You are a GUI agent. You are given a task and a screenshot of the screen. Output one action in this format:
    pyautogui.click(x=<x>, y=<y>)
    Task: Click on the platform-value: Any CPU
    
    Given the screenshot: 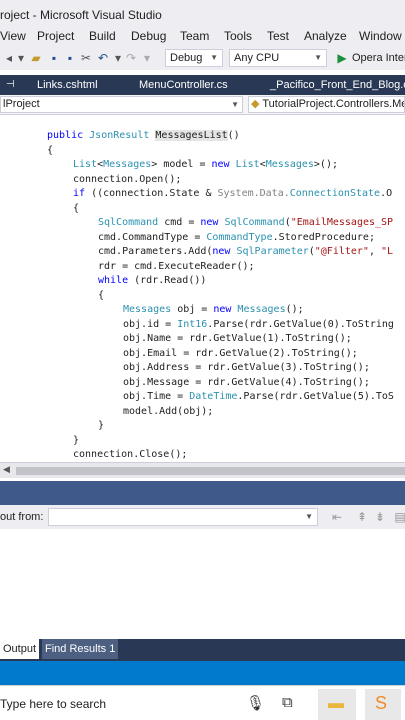 What is the action you would take?
    pyautogui.click(x=257, y=58)
    